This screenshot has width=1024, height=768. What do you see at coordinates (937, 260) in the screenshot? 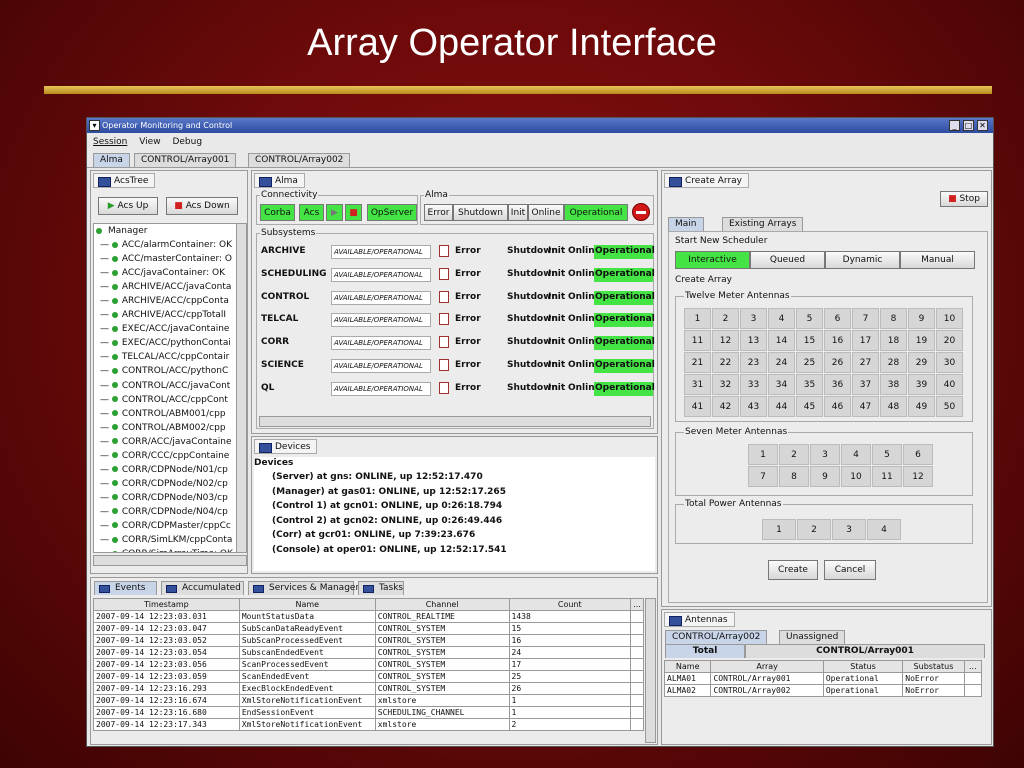
I see `scheduler-mode-manual: Manual` at bounding box center [937, 260].